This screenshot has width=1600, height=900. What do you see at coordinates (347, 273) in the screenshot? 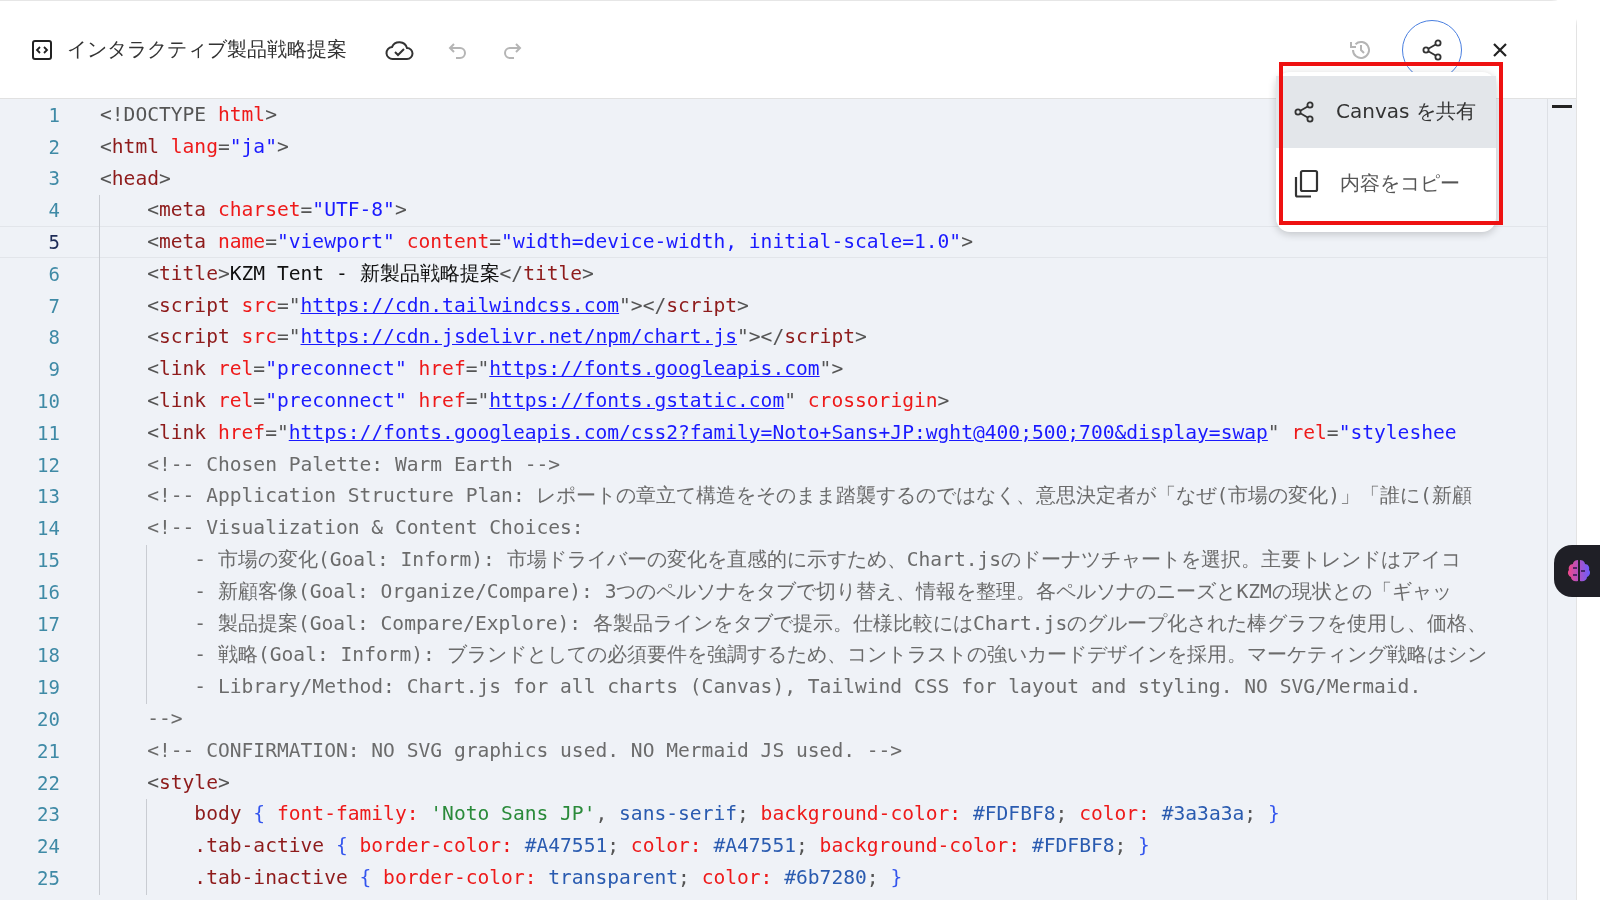
I see `code-line: <title>KZM Tent - 新製品戦略提案</title>` at bounding box center [347, 273].